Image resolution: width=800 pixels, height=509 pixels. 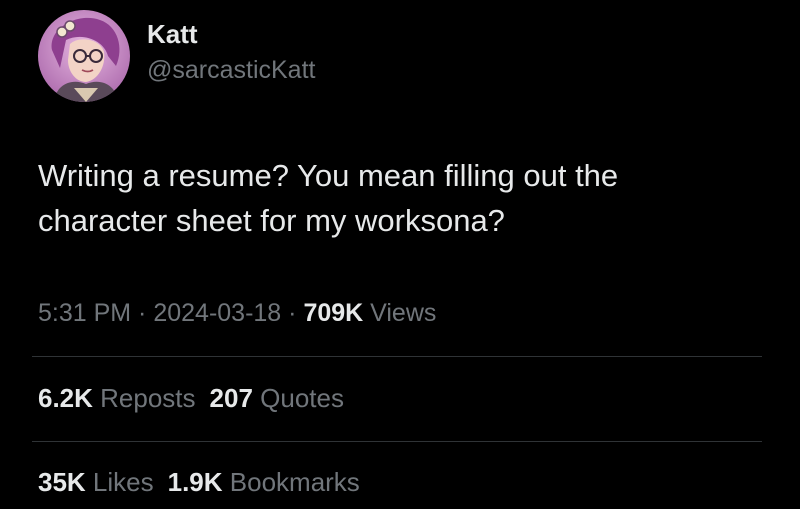 What do you see at coordinates (291, 482) in the screenshot?
I see `bookmarks-label: Bookmarks` at bounding box center [291, 482].